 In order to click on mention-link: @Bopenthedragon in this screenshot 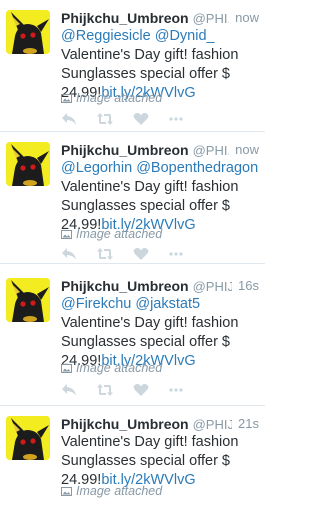, I will do `click(197, 168)`.